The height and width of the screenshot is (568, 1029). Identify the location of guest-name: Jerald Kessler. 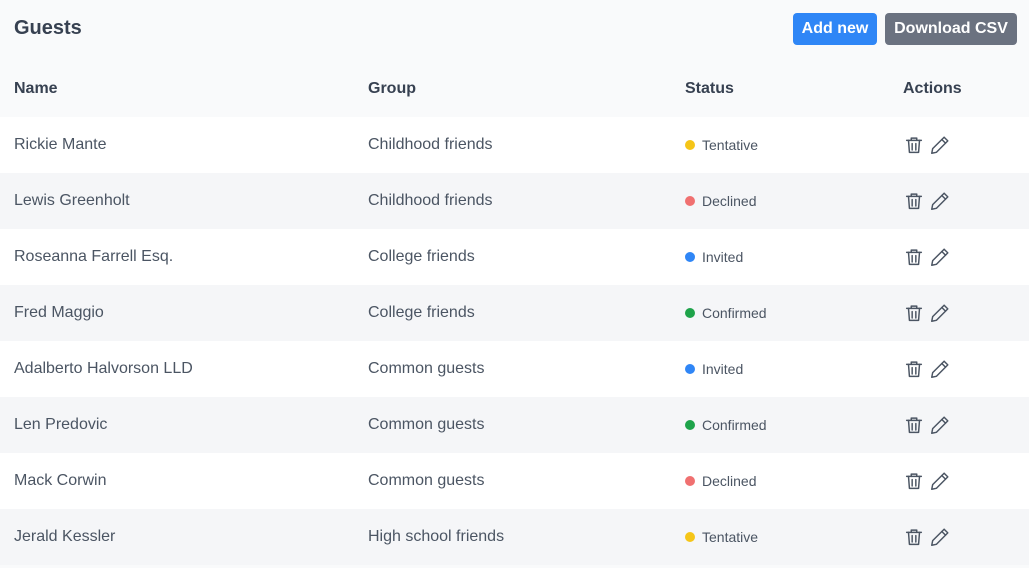
(65, 536).